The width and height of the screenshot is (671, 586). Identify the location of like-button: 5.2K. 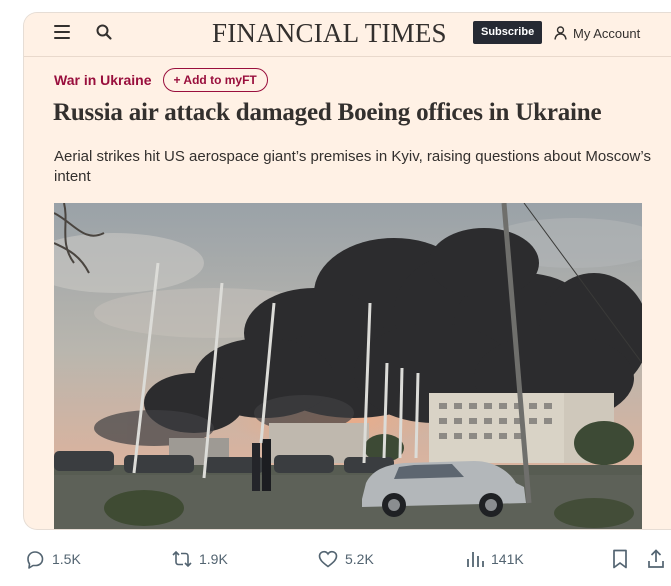
(345, 559).